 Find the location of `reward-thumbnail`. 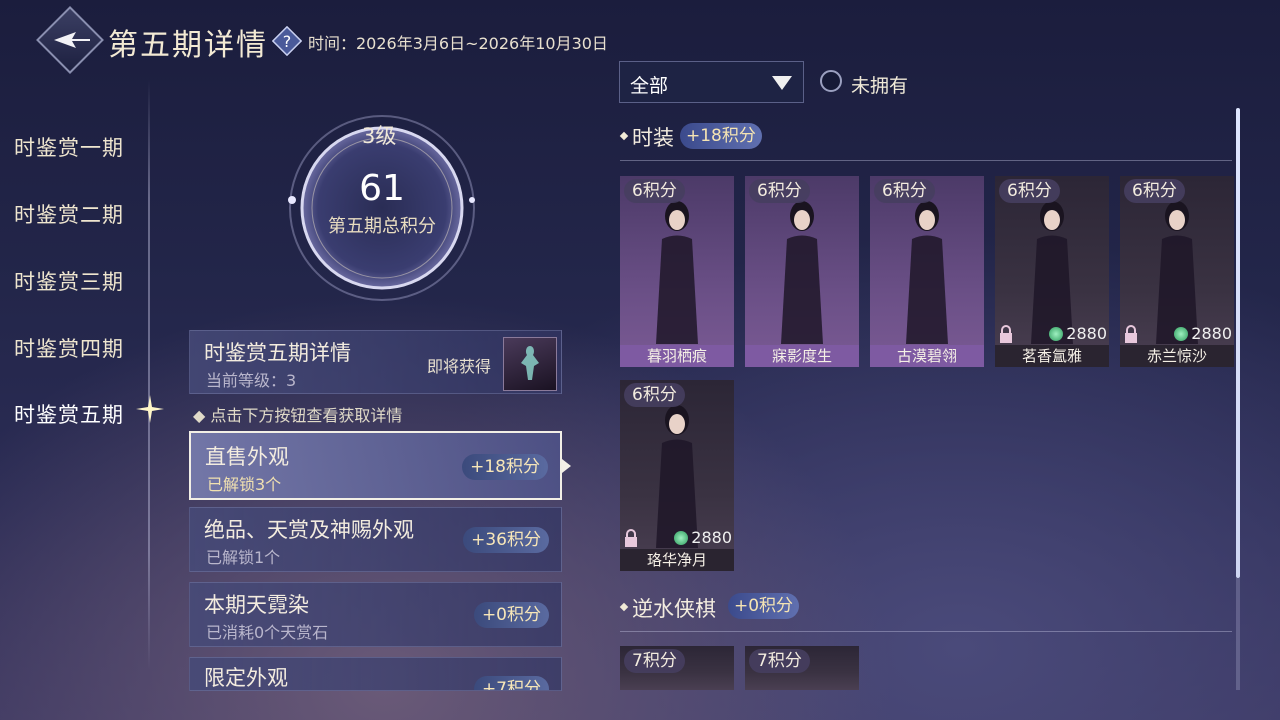

reward-thumbnail is located at coordinates (530, 364).